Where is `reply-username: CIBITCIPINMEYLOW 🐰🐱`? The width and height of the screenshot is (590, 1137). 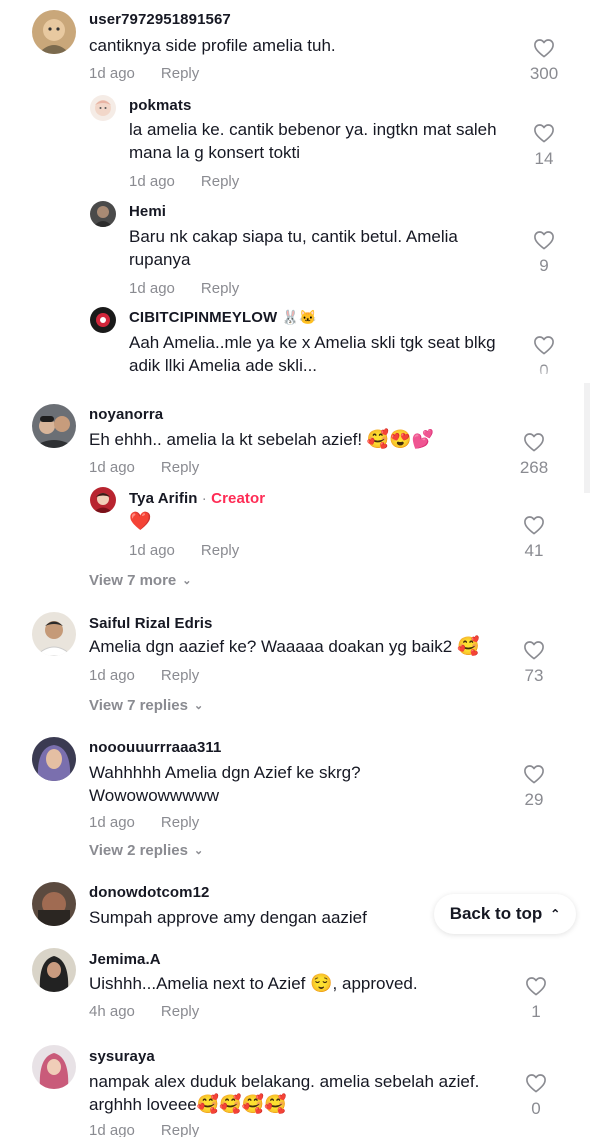 reply-username: CIBITCIPINMEYLOW 🐰🐱 is located at coordinates (223, 317).